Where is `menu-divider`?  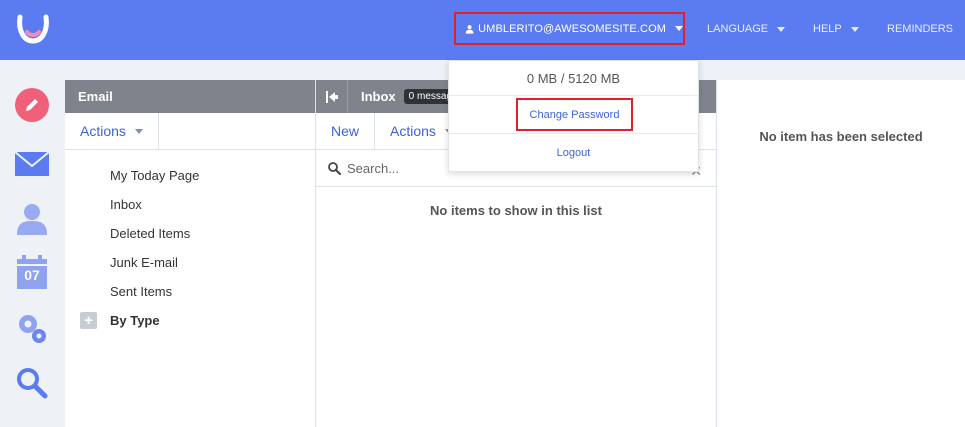
menu-divider is located at coordinates (573, 133).